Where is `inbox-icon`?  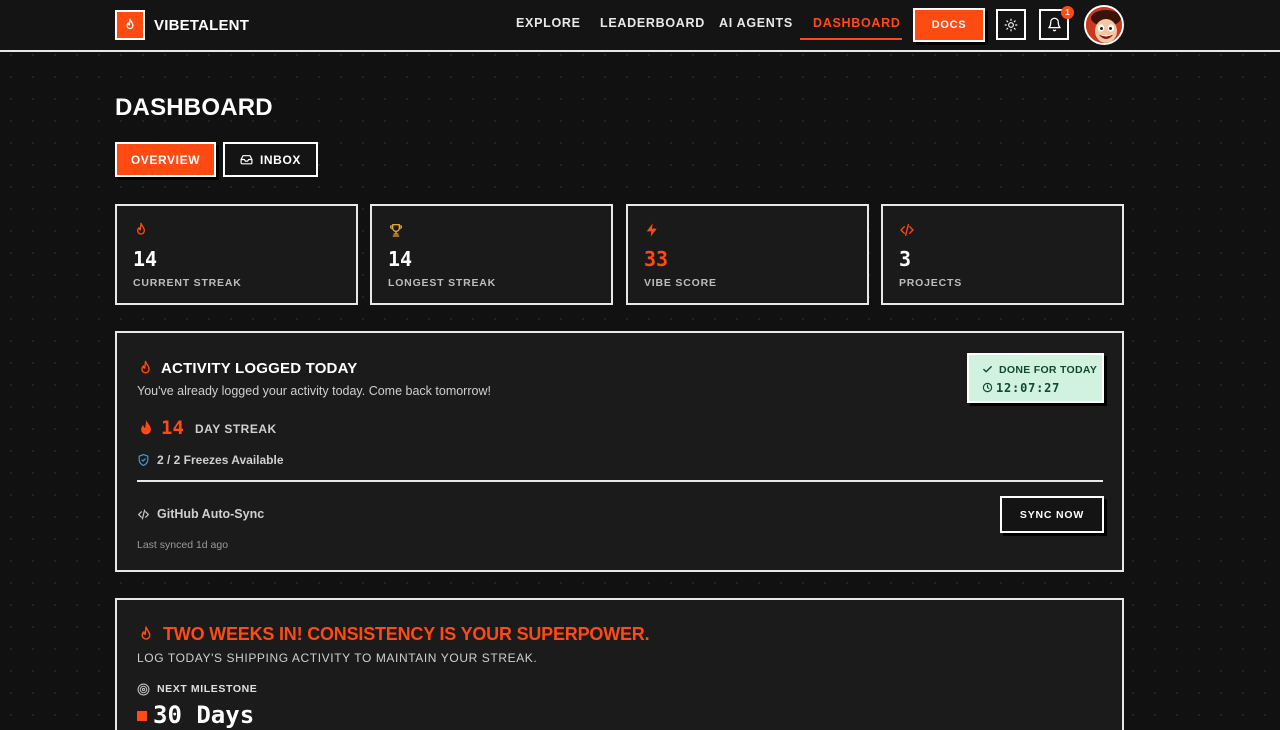
inbox-icon is located at coordinates (246, 160).